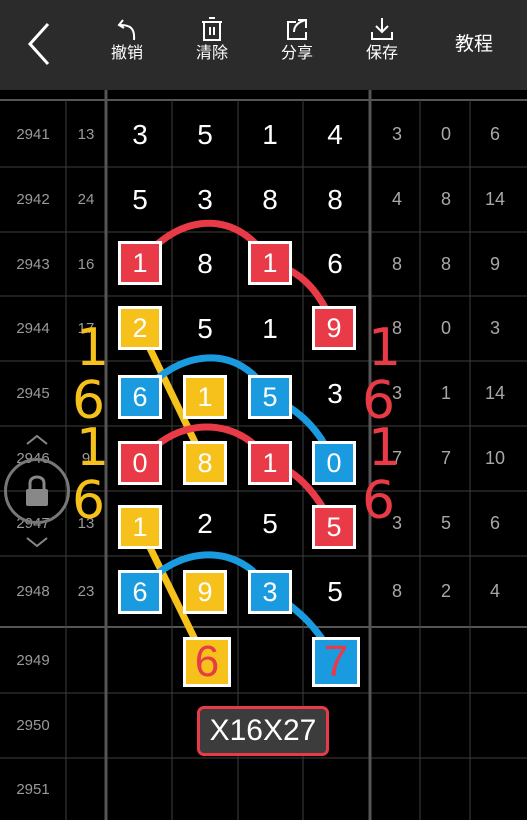 The image size is (527, 820). Describe the element at coordinates (207, 662) in the screenshot. I see `prediction-cell: 6` at that location.